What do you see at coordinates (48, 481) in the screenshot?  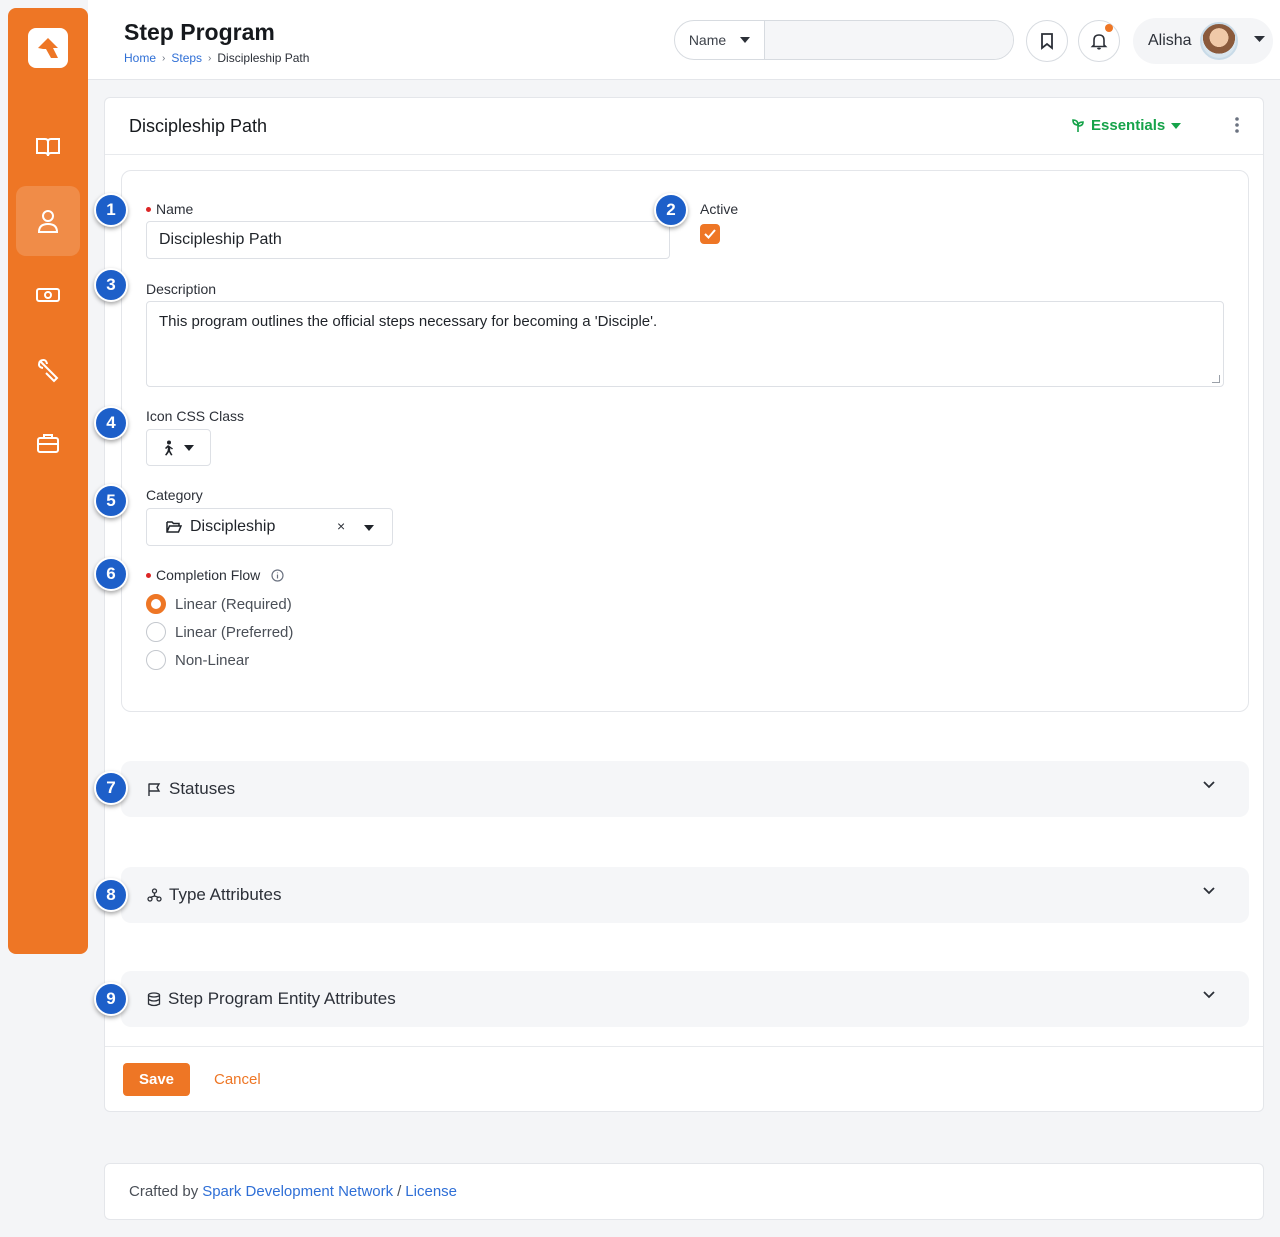 I see `sidebar` at bounding box center [48, 481].